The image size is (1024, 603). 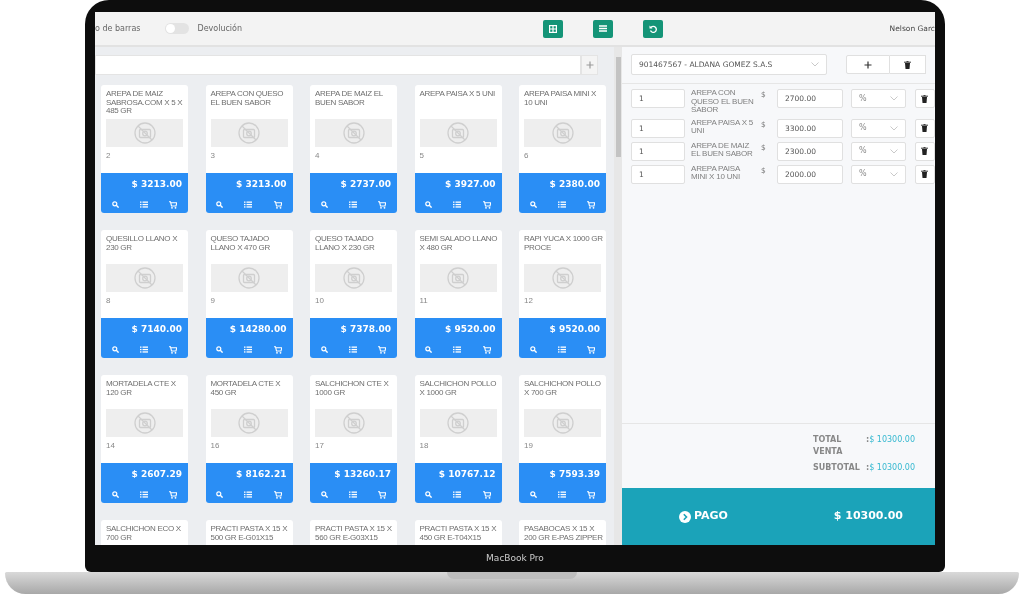 I want to click on product-card: SALCHICHON CTE X 1000 GR 17 $ 13260.17, so click(x=353, y=439).